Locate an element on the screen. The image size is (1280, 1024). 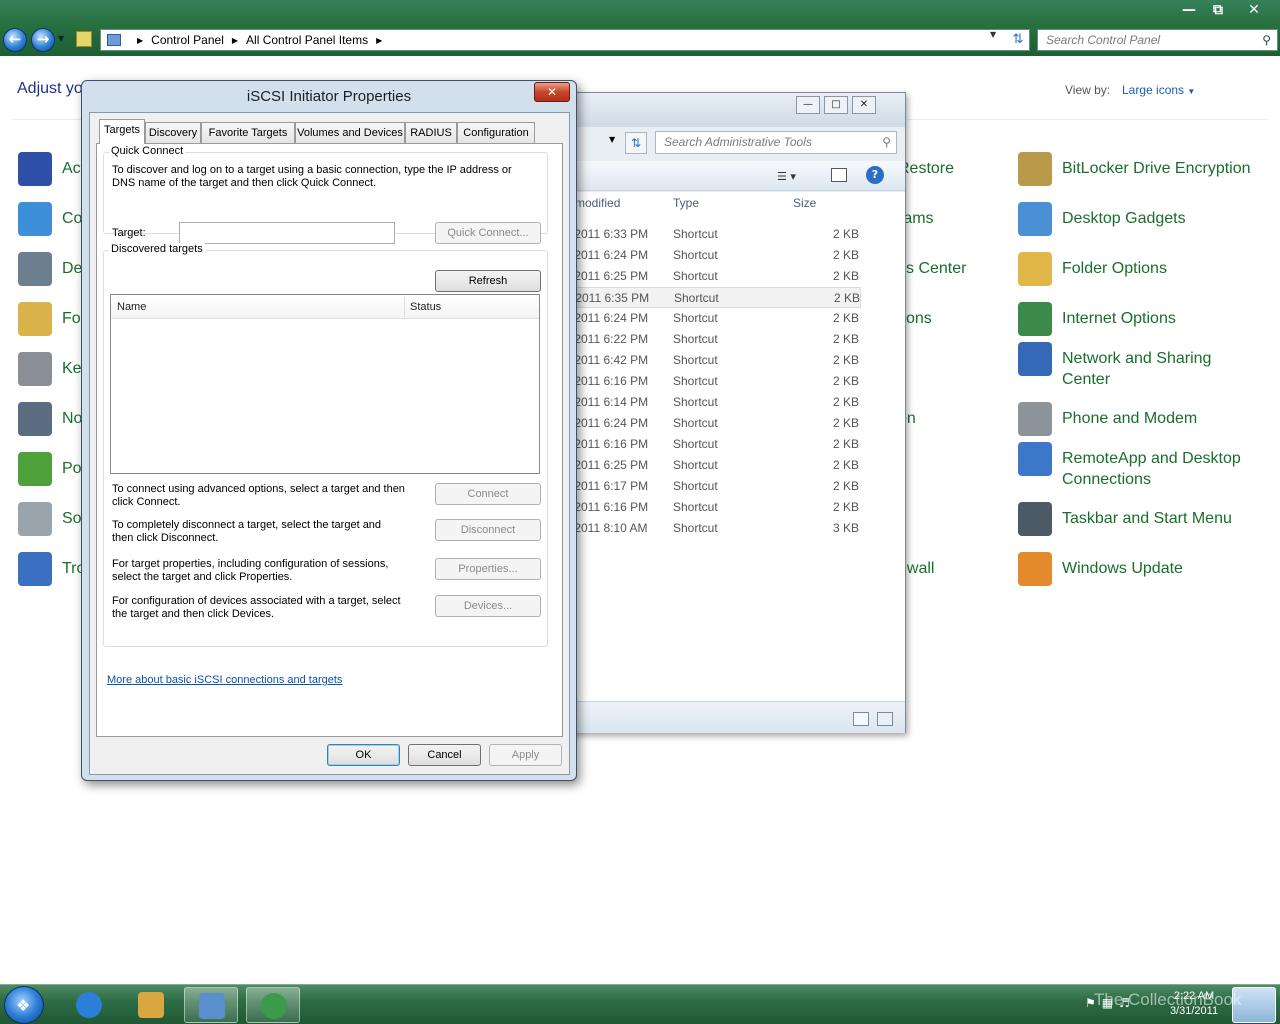
forward-arrow-icon: → is located at coordinates (43, 40).